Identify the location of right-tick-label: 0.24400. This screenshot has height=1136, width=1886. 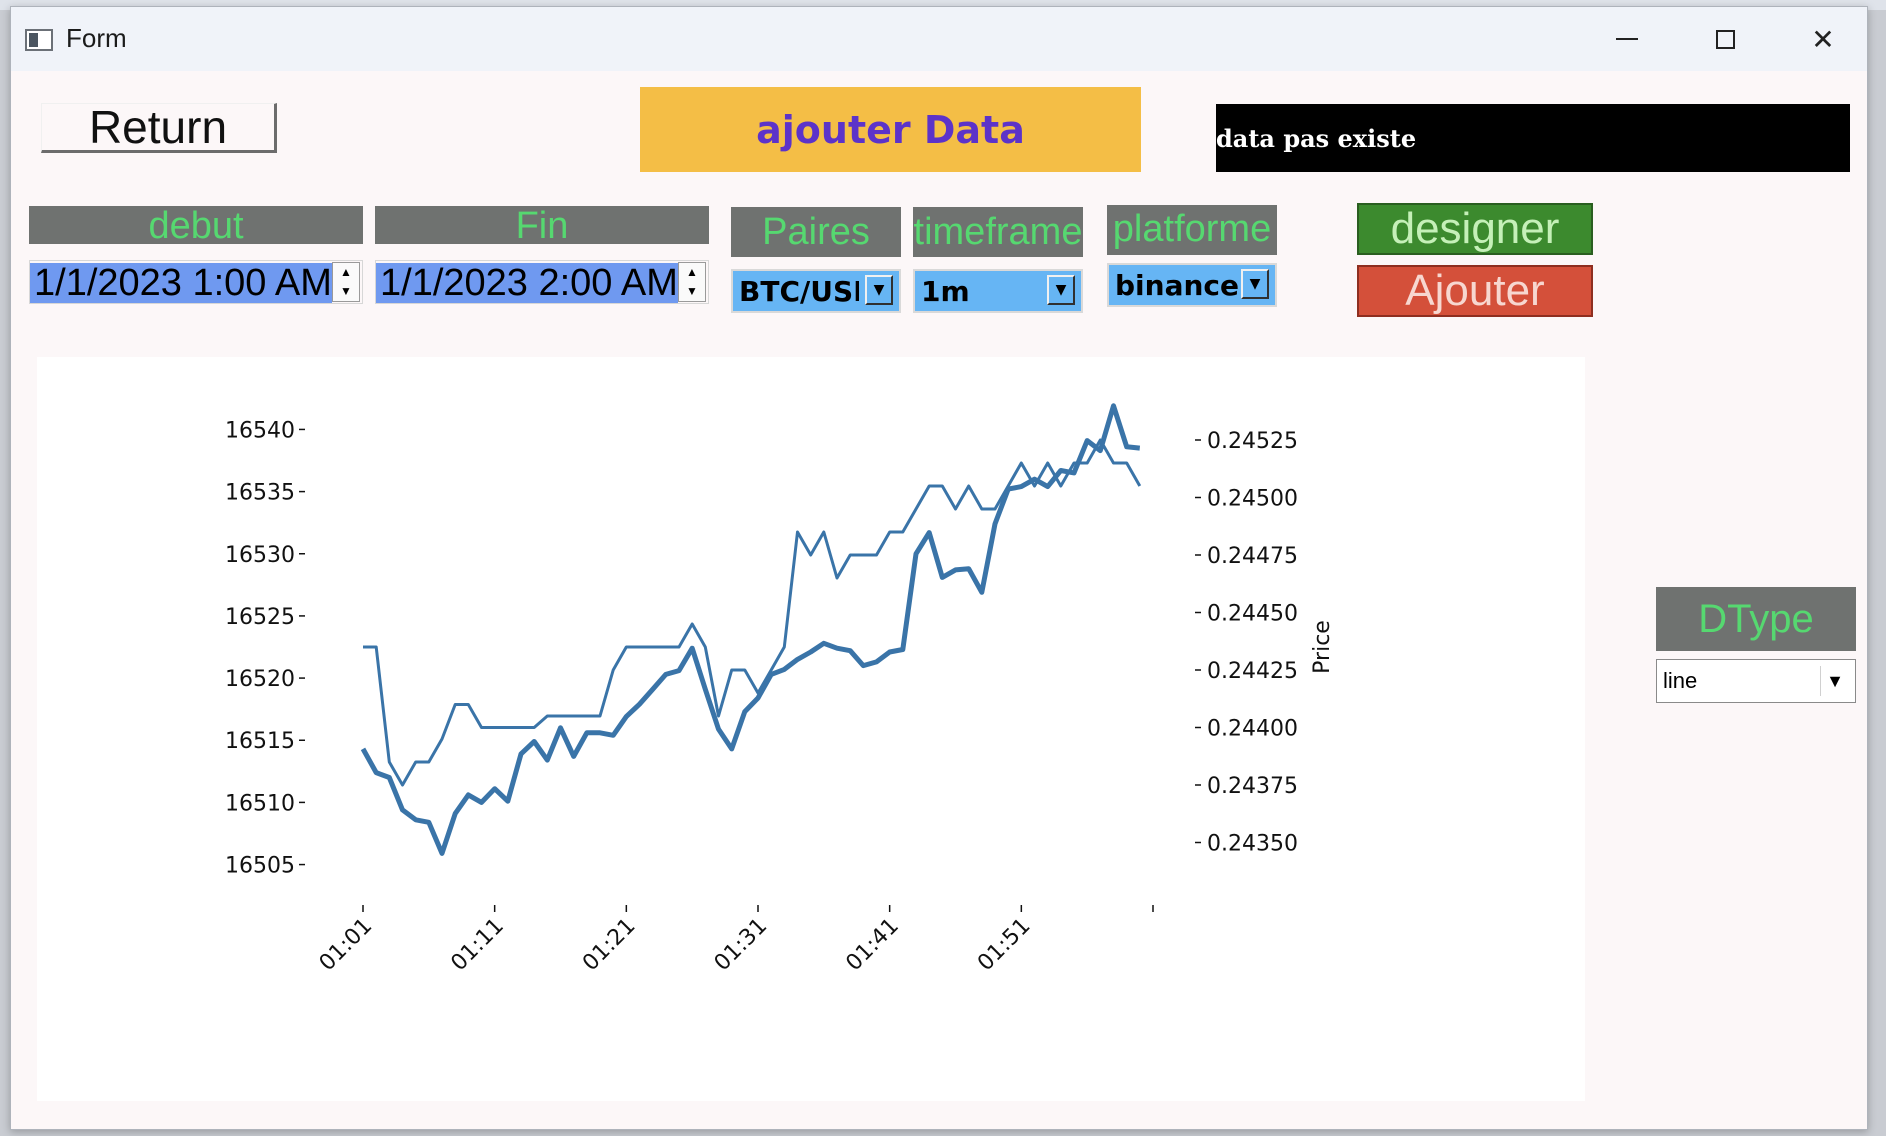
(1252, 729).